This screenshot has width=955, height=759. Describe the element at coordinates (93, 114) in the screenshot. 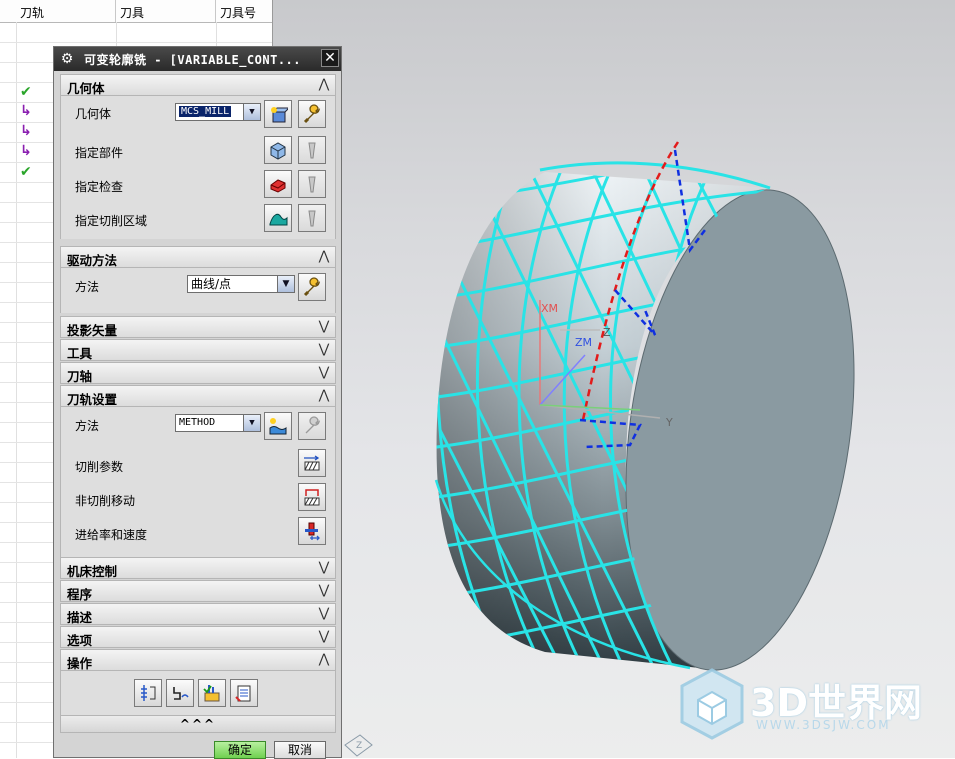

I see `geometry-label: 几何体` at that location.